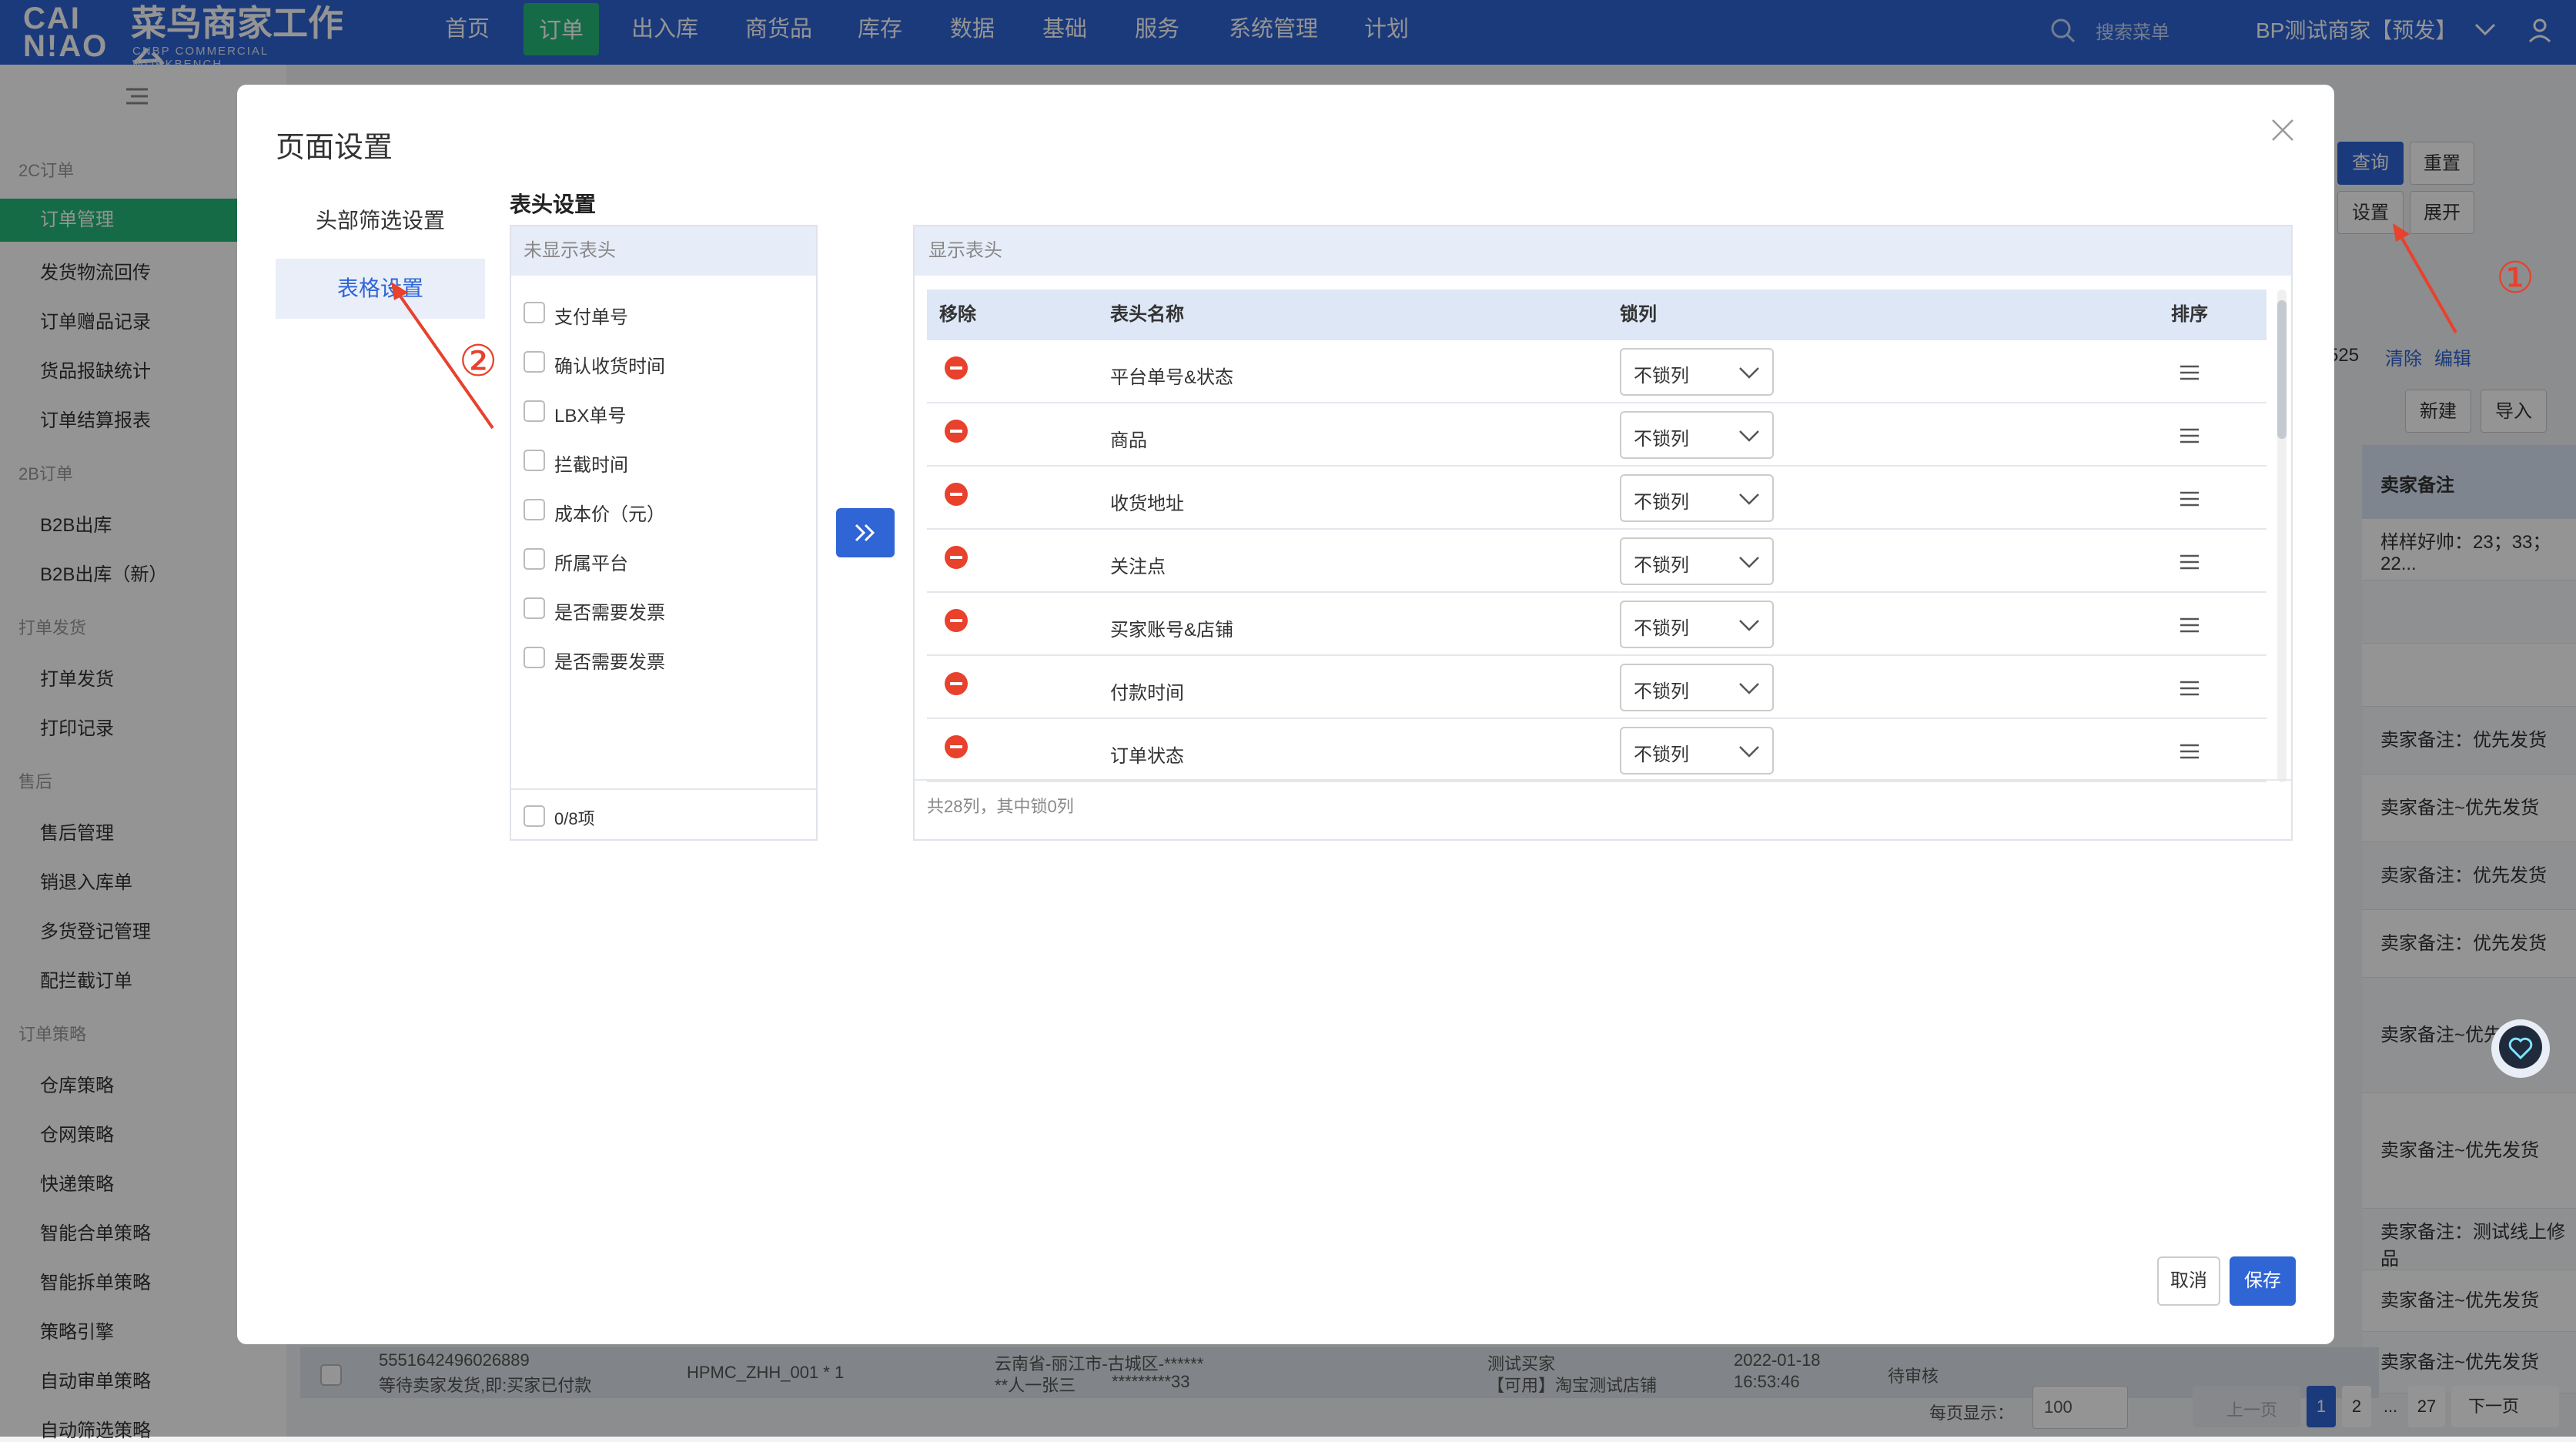 The image size is (2576, 1442). Describe the element at coordinates (2190, 314) in the screenshot. I see `column-header-sort: 排序` at that location.